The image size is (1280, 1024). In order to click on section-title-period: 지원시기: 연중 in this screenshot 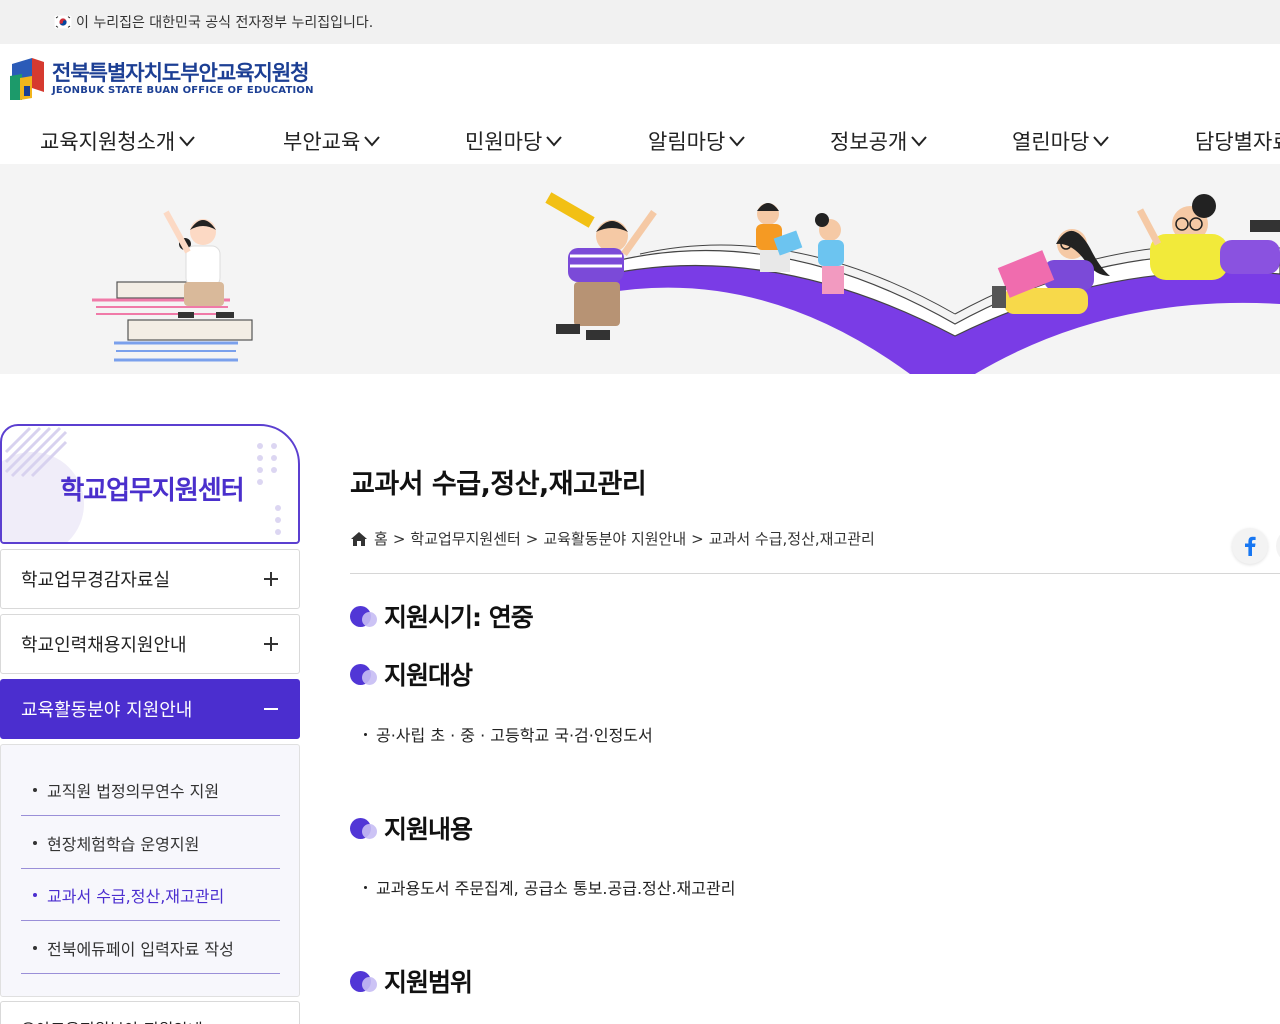, I will do `click(442, 616)`.